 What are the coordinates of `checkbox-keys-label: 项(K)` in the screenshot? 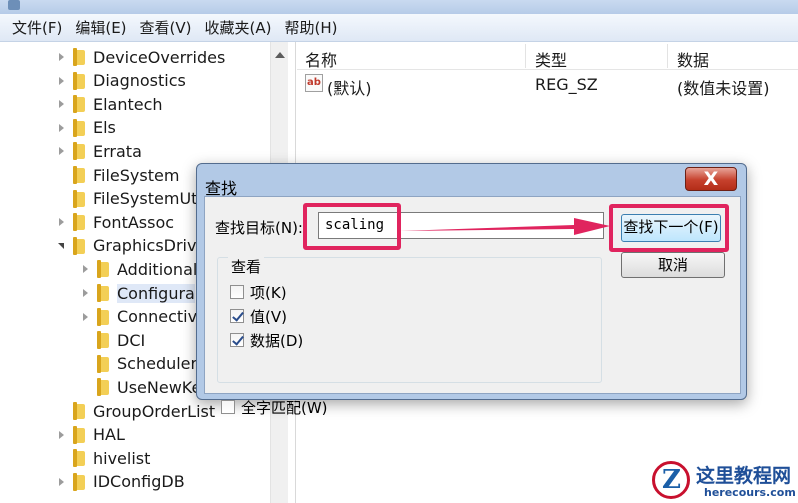 It's located at (268, 292).